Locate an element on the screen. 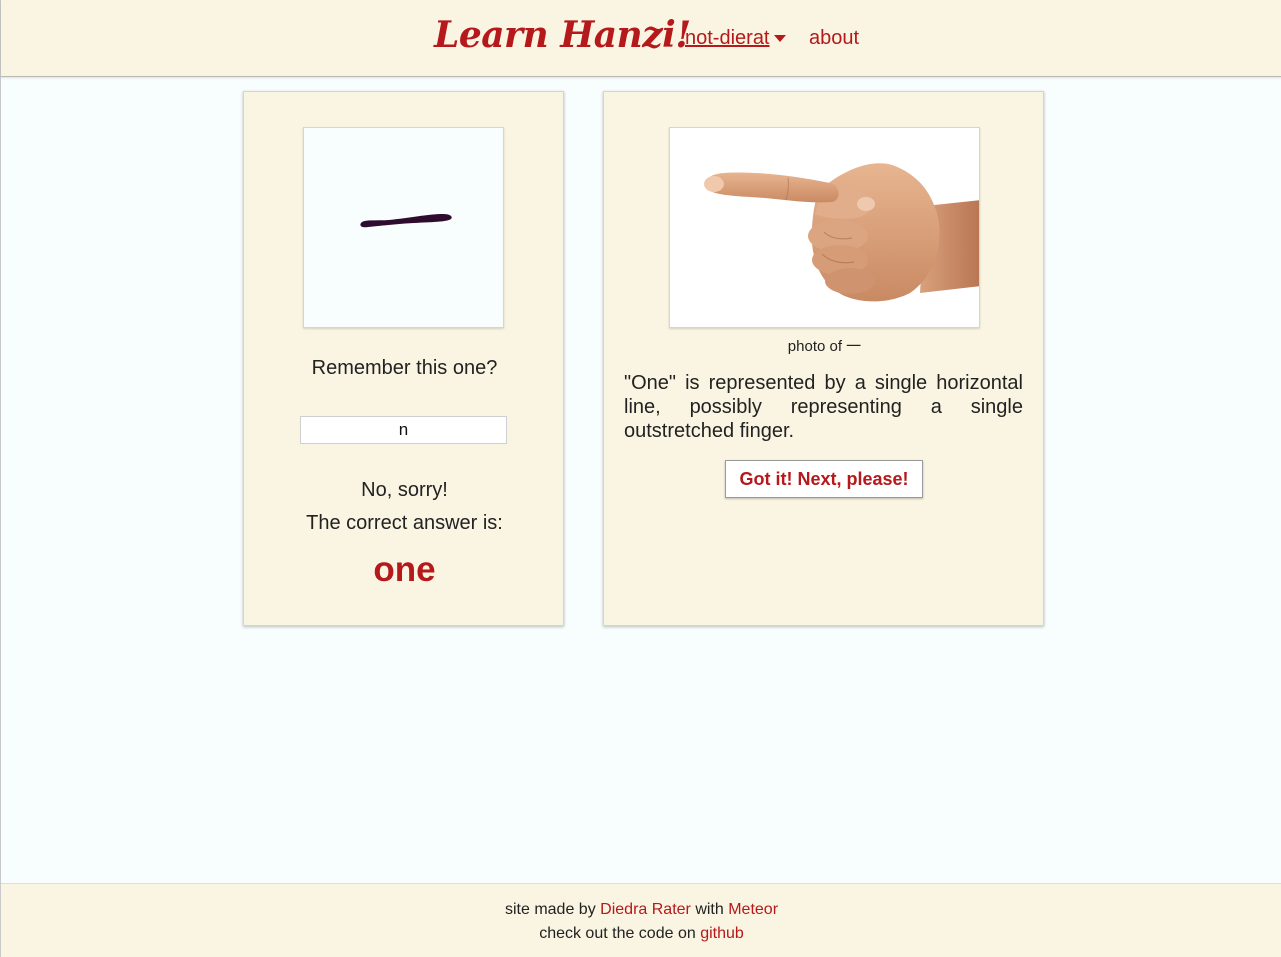  hand-photo is located at coordinates (824, 227).